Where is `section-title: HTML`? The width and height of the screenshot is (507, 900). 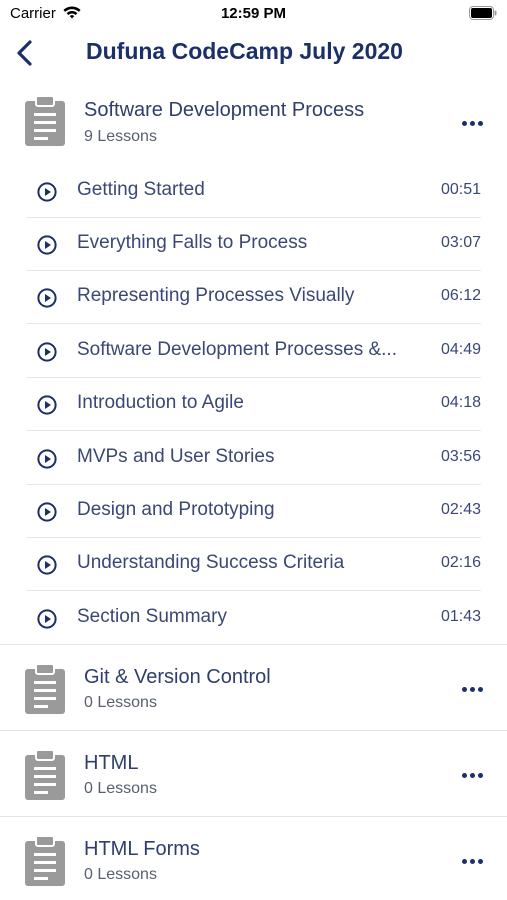 section-title: HTML is located at coordinates (111, 763).